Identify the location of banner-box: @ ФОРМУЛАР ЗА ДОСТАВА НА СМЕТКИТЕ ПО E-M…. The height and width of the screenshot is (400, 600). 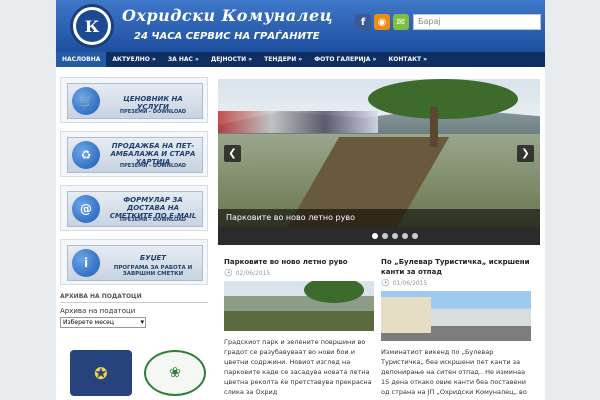
(135, 209).